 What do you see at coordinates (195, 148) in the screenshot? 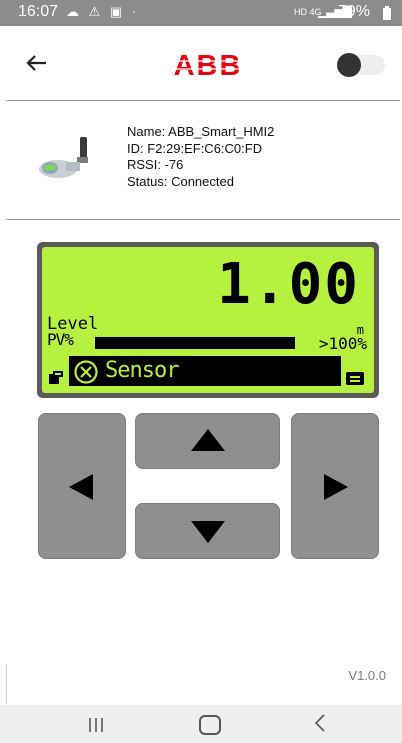
I see `device-id: ID: F2:29:EF:C6:C0:FD` at bounding box center [195, 148].